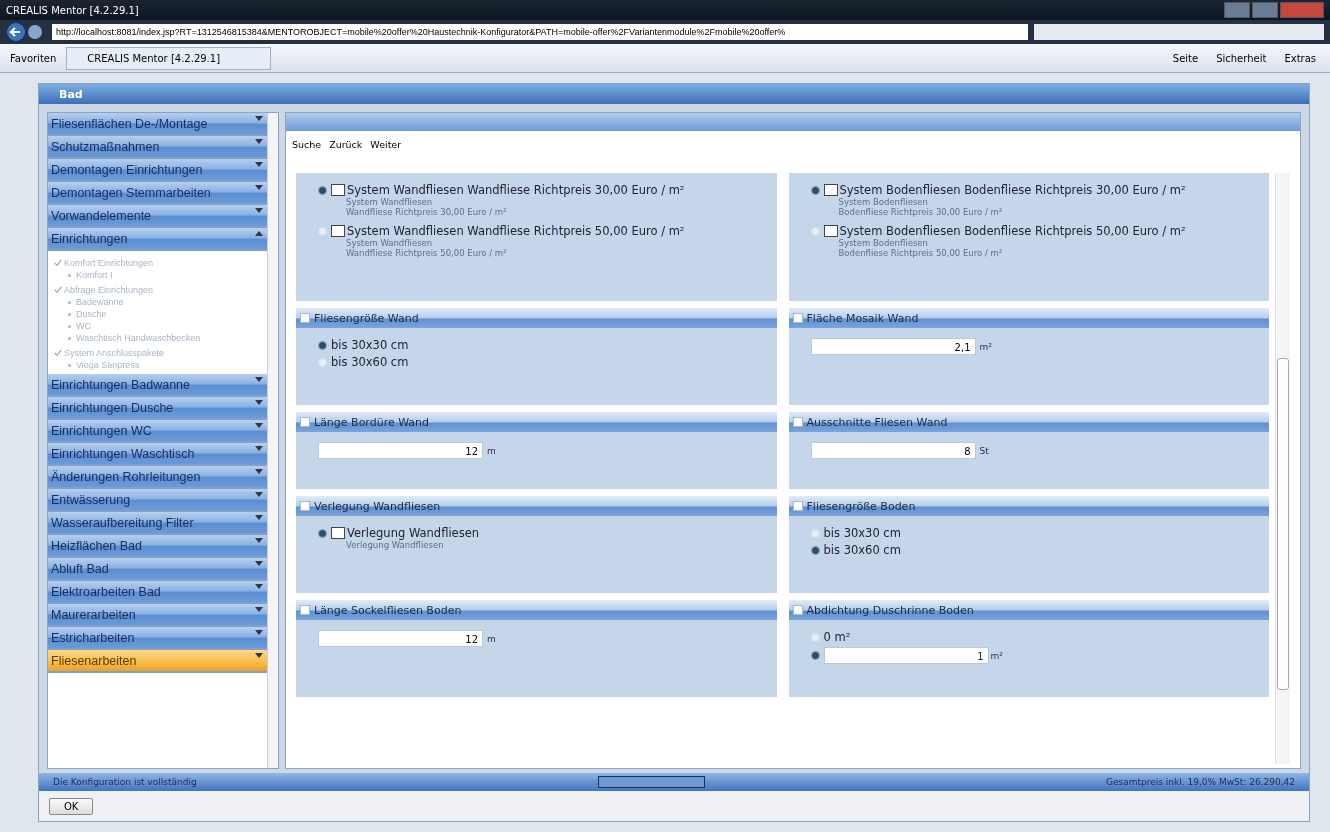 This screenshot has width=1330, height=832. I want to click on option-label: bis 30x60 cm, so click(370, 362).